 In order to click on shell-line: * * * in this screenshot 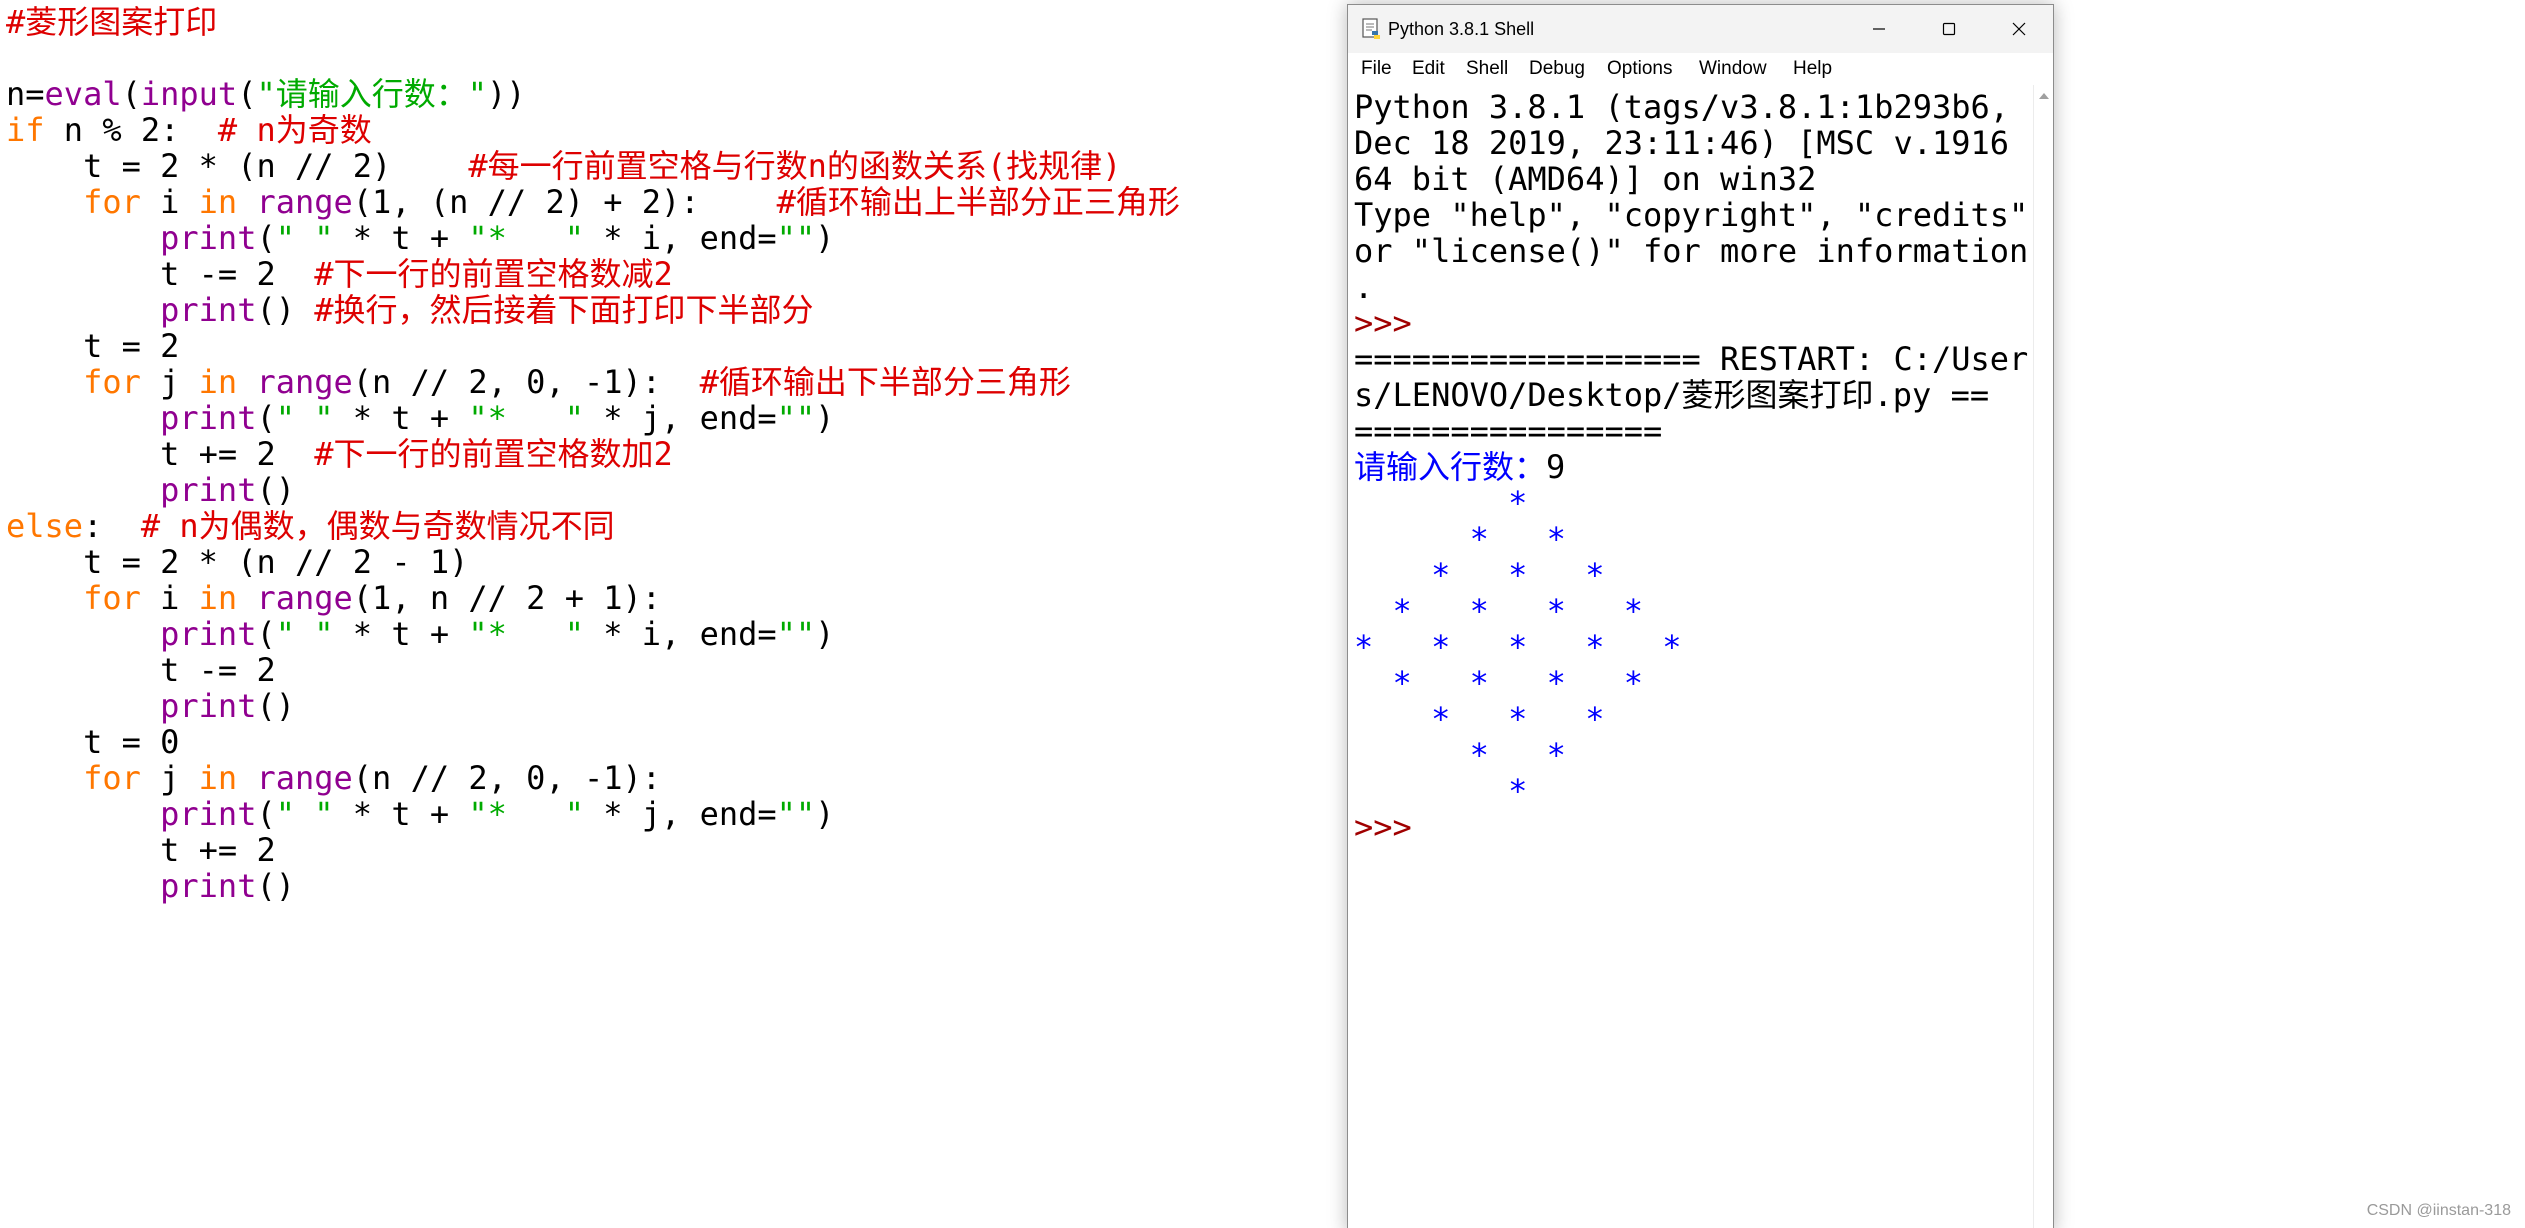, I will do `click(1508, 719)`.